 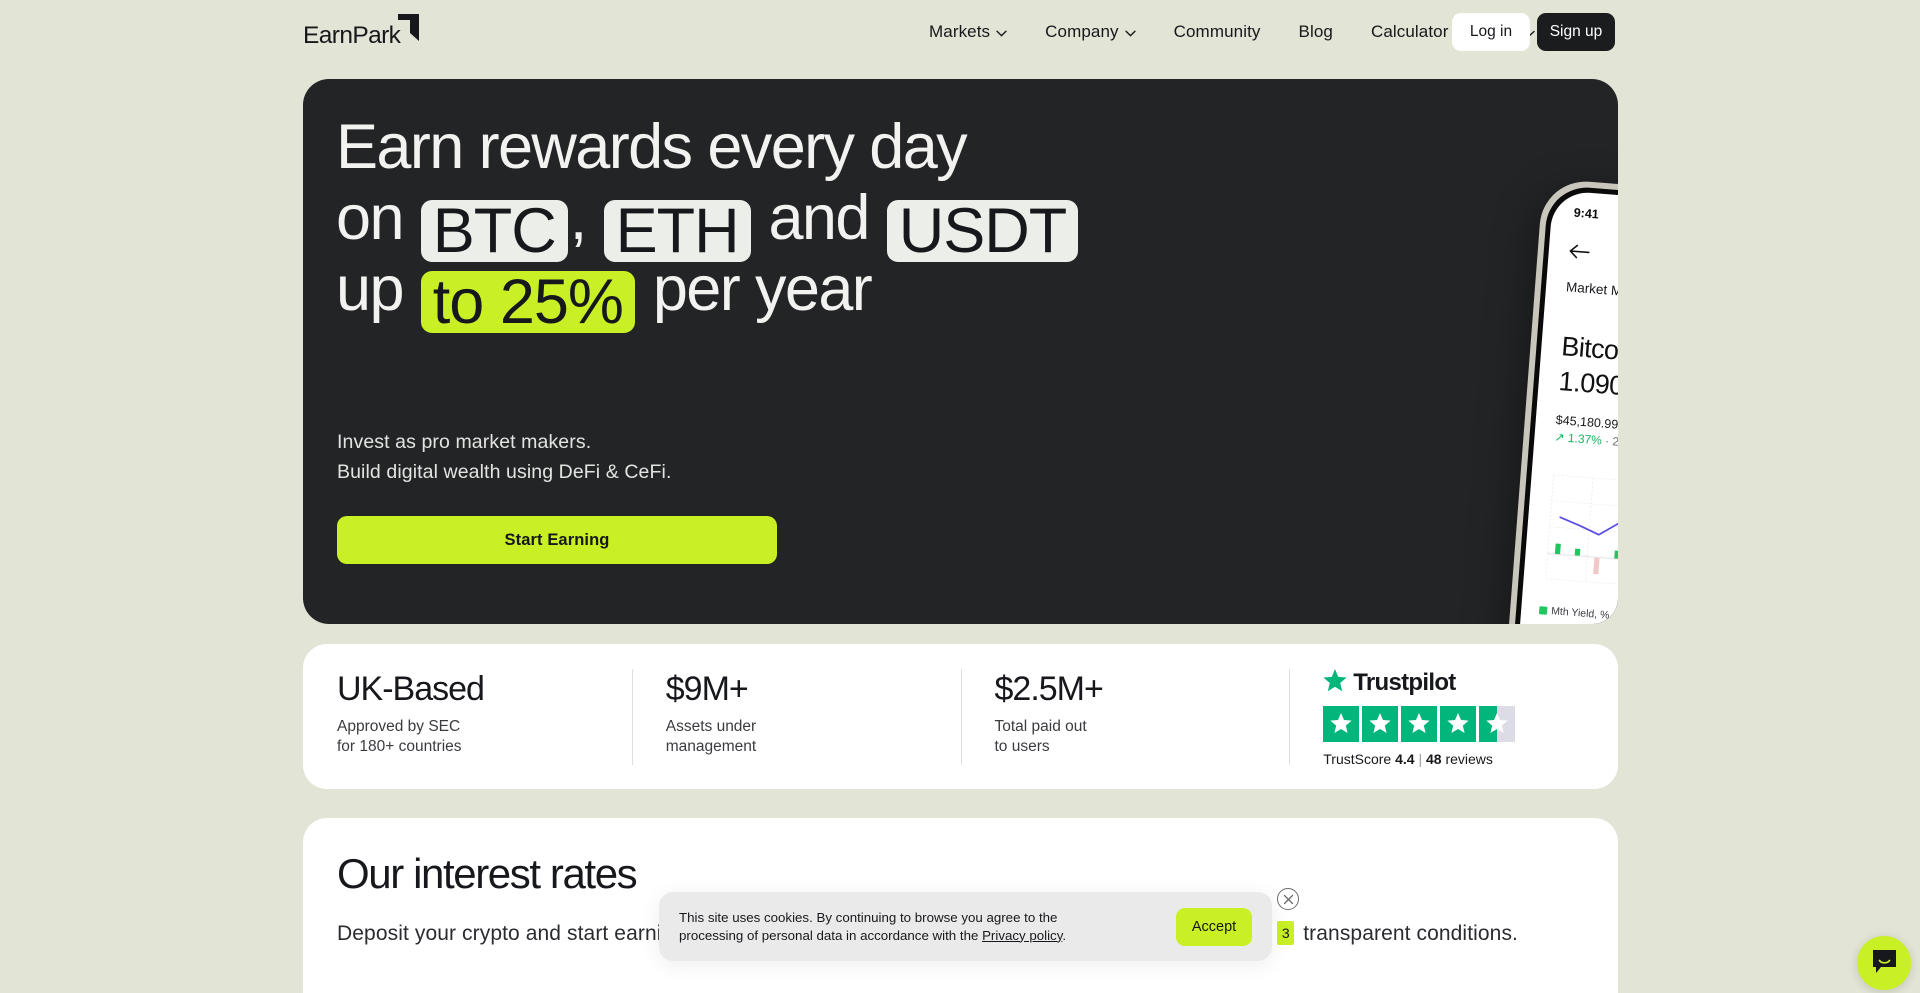 I want to click on score-prefix: TrustScore, so click(x=1359, y=758).